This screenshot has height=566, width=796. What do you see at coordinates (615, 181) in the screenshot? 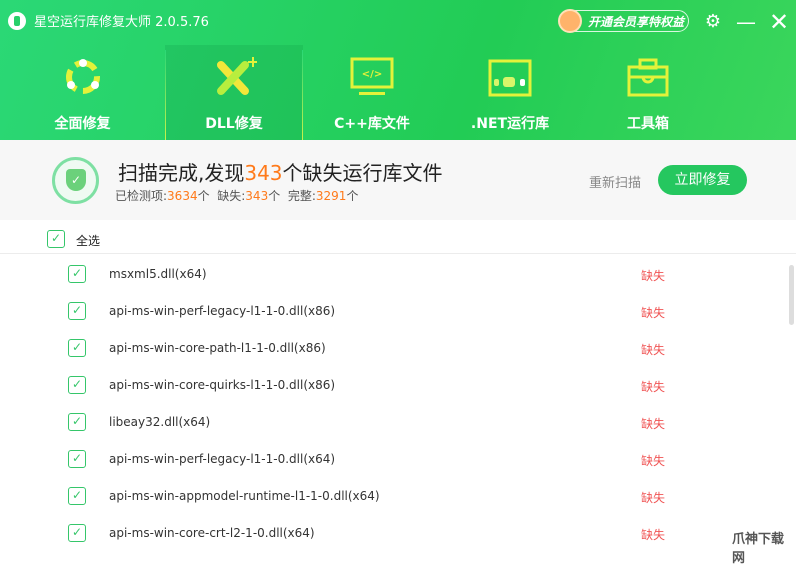
I see `rescan-button: 重新扫描` at bounding box center [615, 181].